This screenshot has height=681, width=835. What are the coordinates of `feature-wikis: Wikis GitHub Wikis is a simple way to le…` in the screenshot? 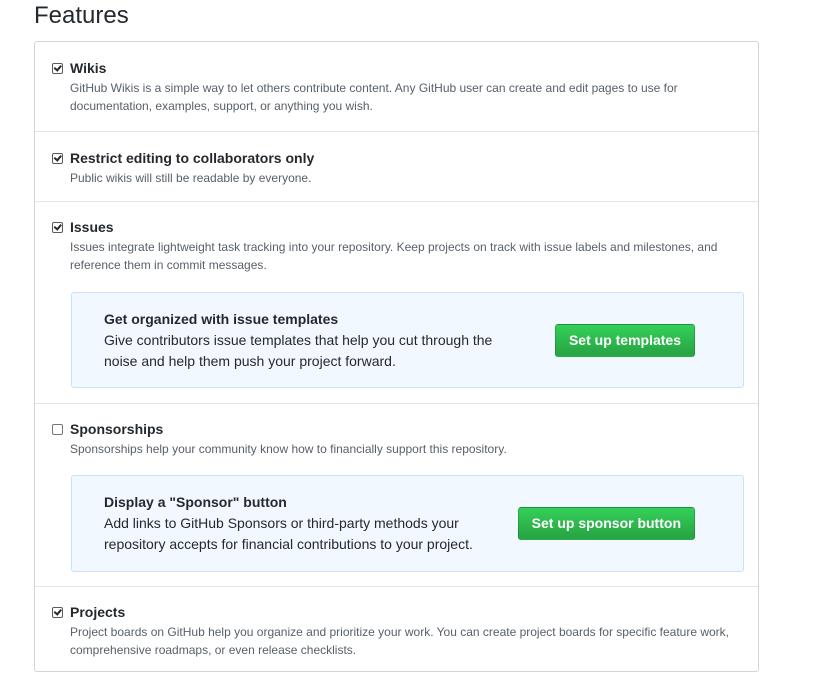 It's located at (396, 86).